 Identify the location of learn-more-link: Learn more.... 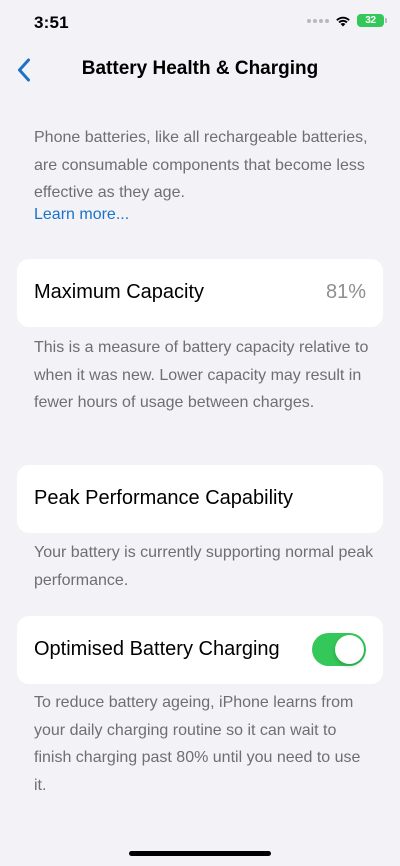
(81, 215).